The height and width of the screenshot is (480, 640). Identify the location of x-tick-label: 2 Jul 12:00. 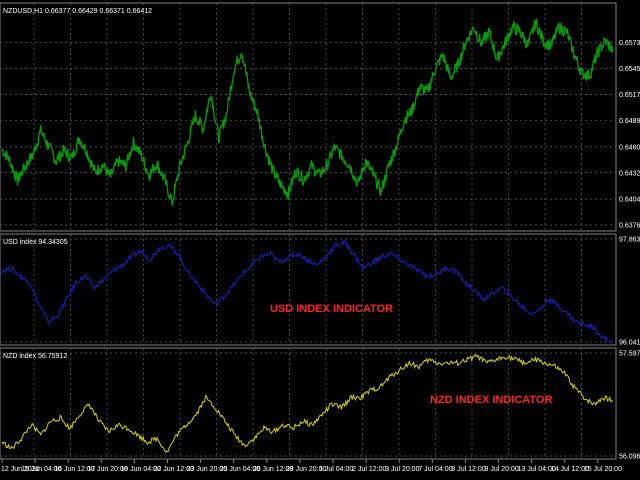
(369, 469).